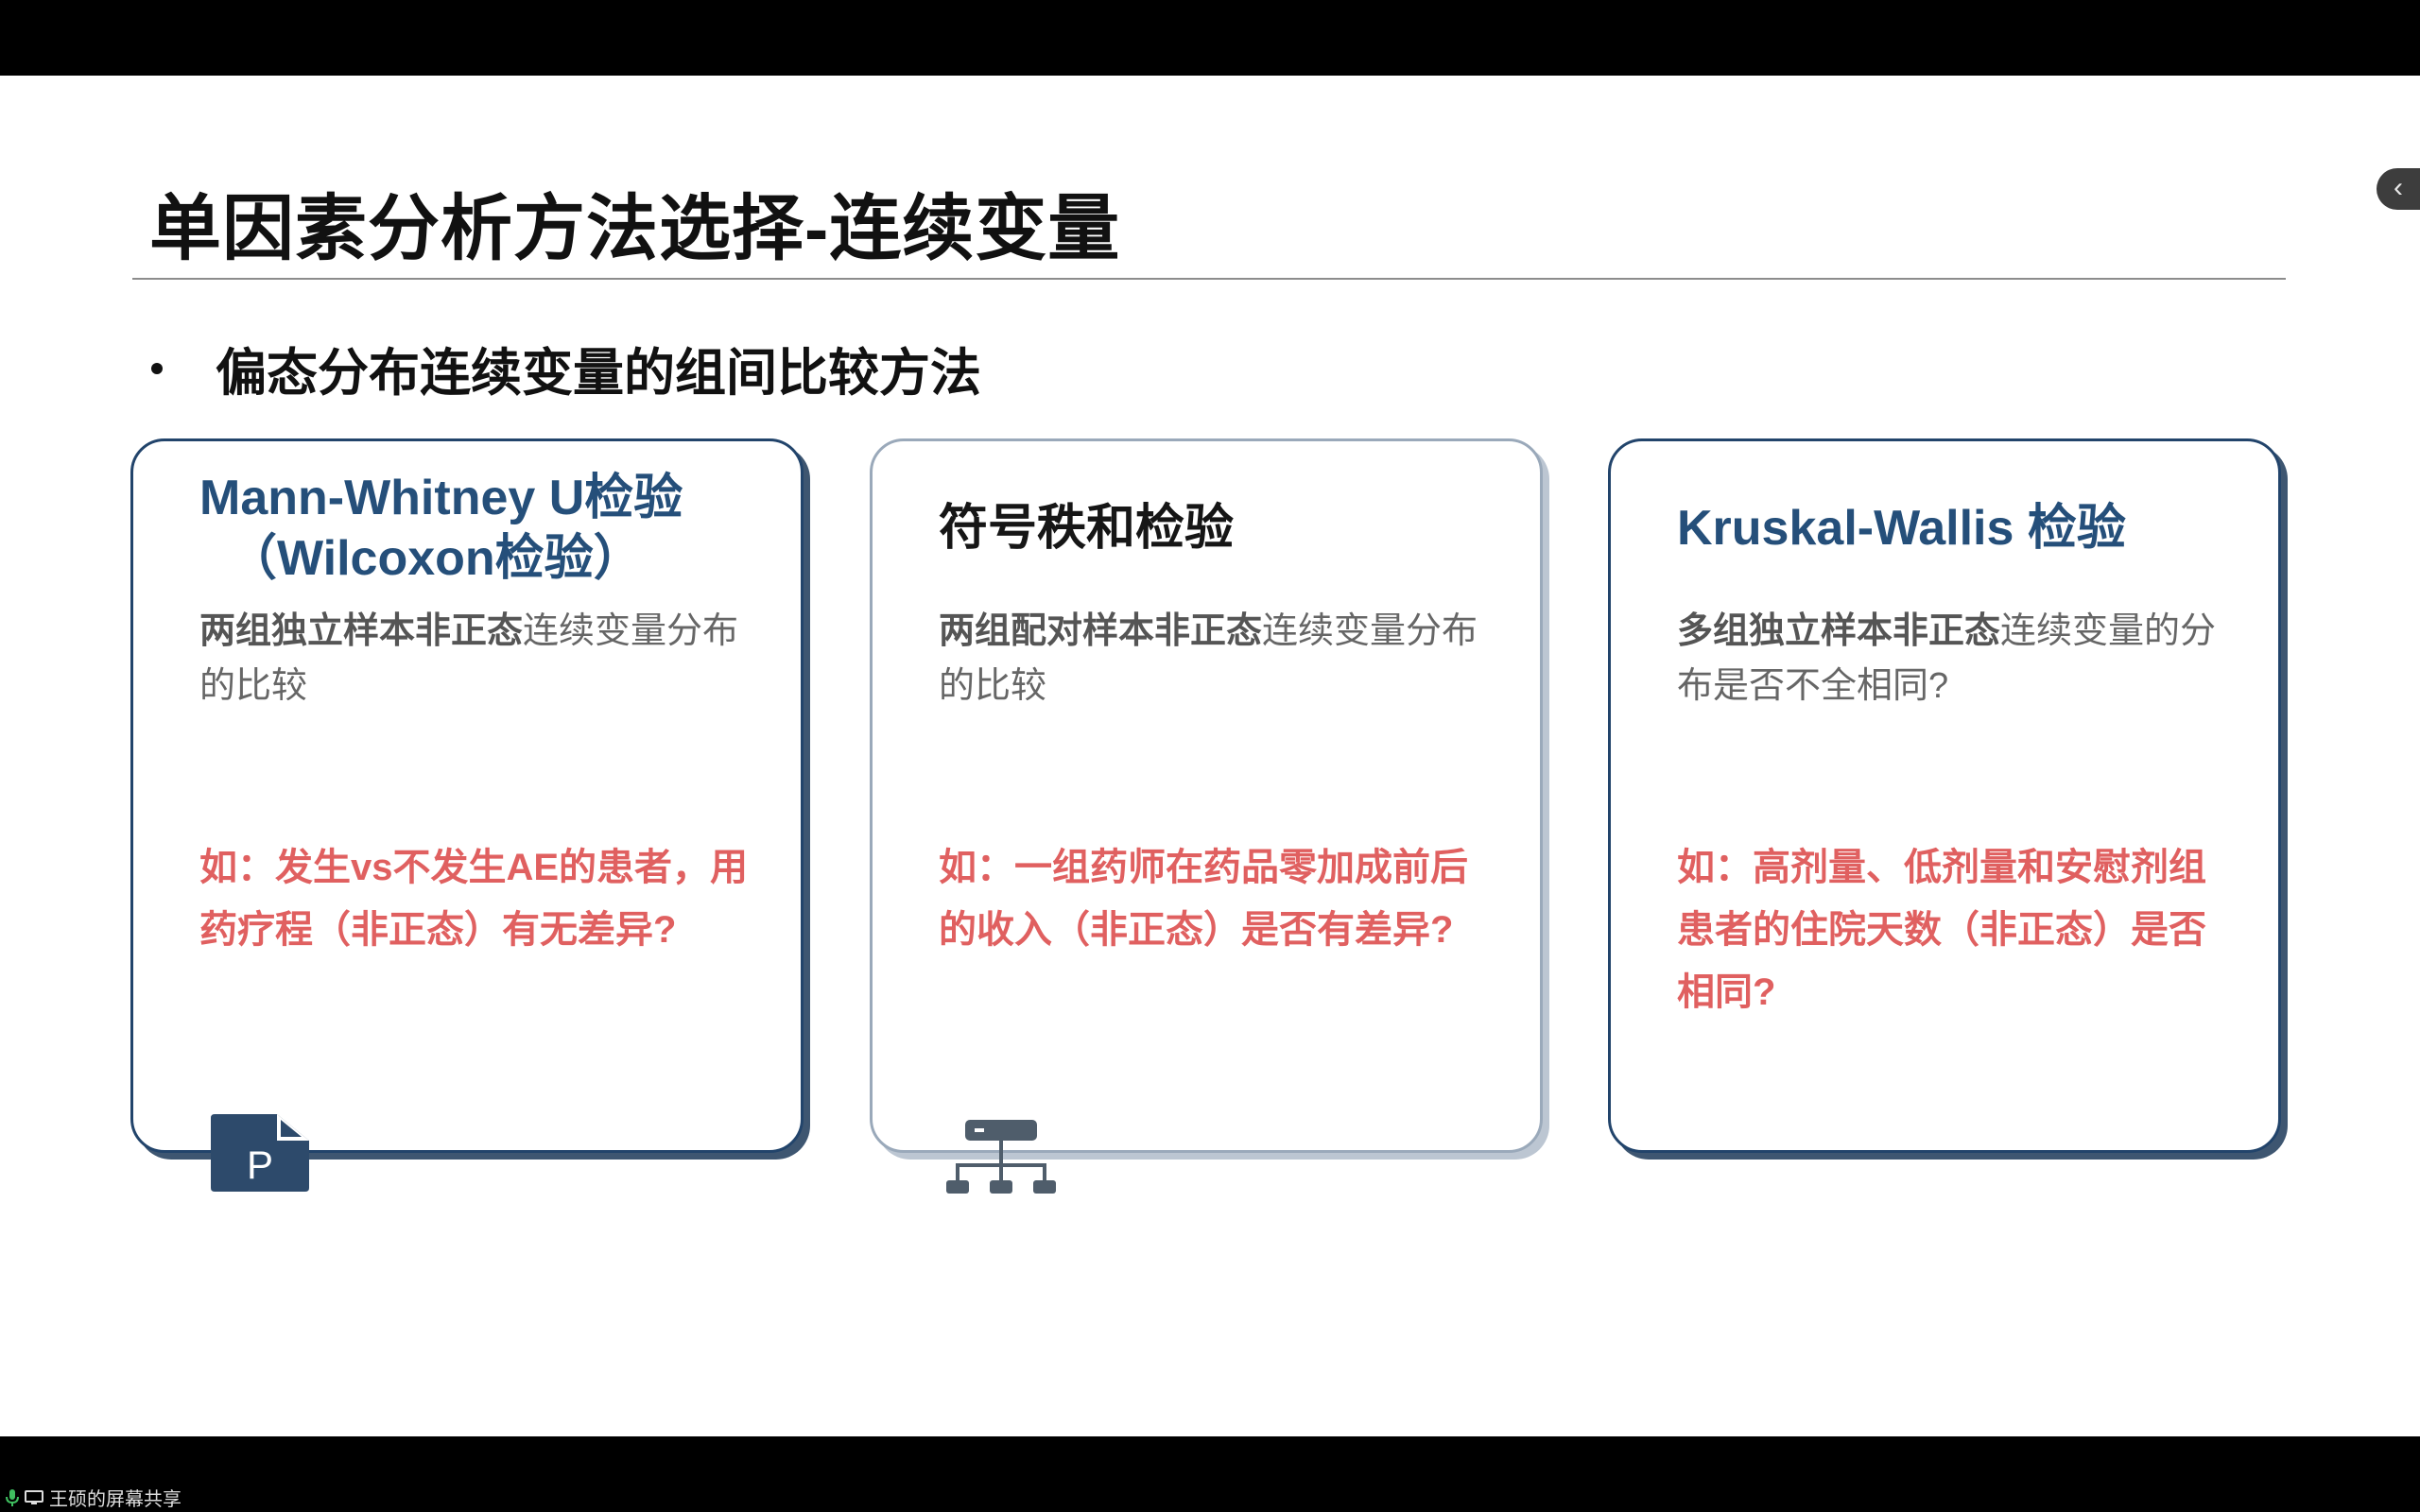 This screenshot has width=2420, height=1512. What do you see at coordinates (1901, 528) in the screenshot?
I see `card-title: Kruskal-Wallis 检验` at bounding box center [1901, 528].